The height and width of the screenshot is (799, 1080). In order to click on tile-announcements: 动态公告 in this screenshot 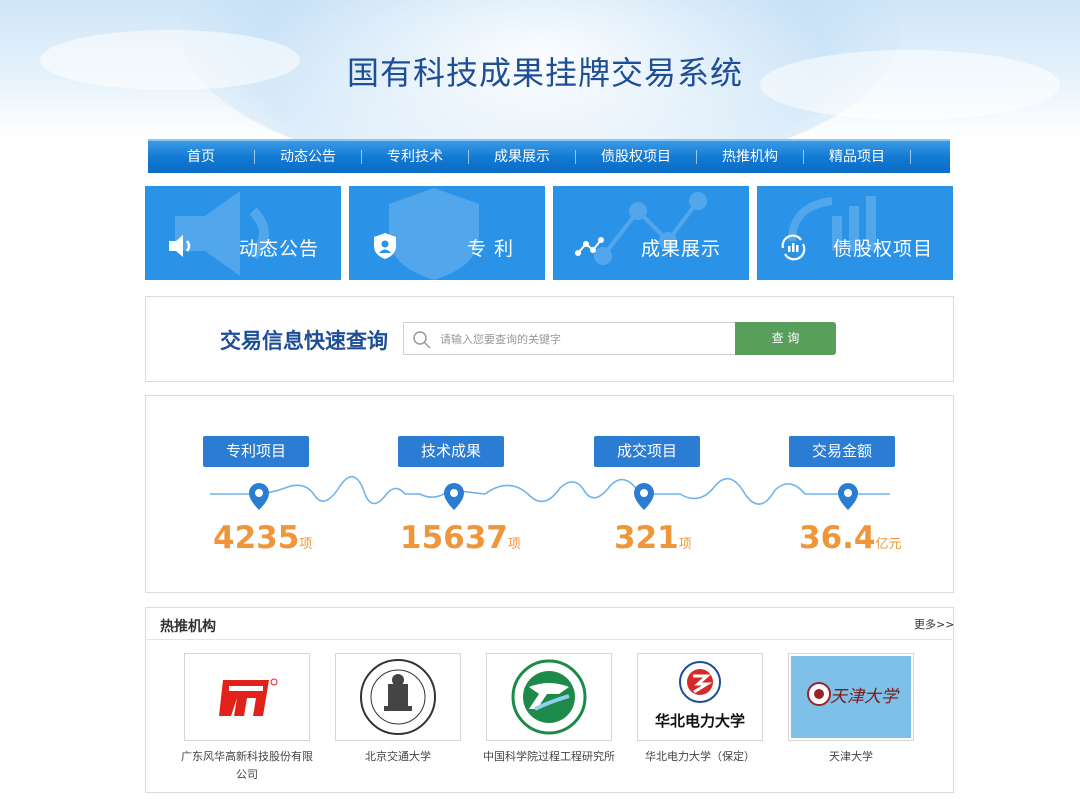, I will do `click(243, 233)`.